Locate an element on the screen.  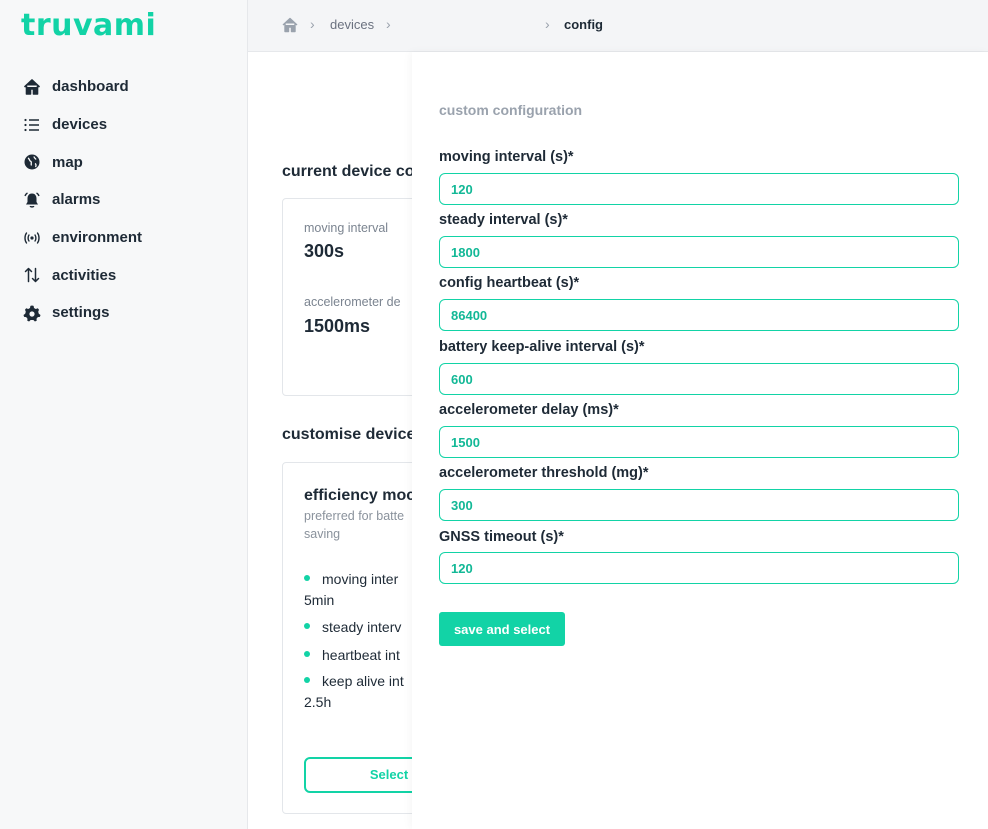
steady-interval-field is located at coordinates (699, 252).